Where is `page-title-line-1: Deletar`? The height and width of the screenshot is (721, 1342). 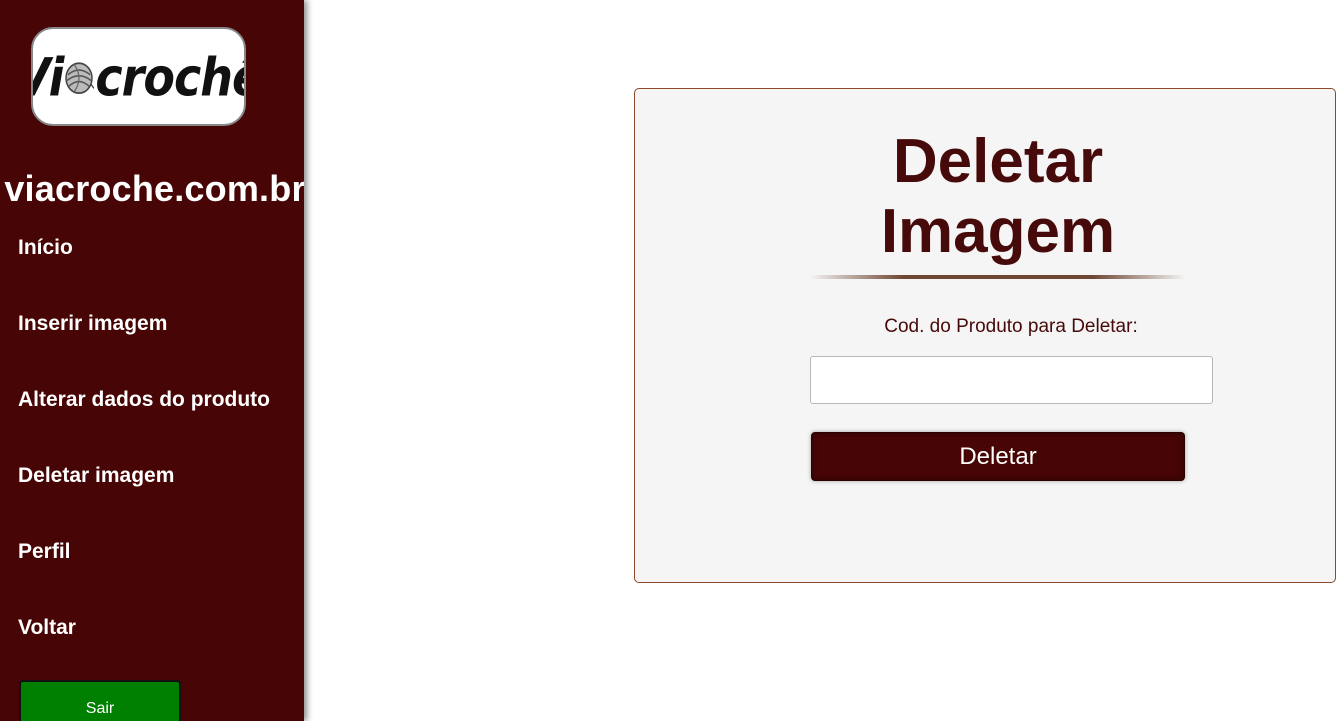 page-title-line-1: Deletar is located at coordinates (998, 161).